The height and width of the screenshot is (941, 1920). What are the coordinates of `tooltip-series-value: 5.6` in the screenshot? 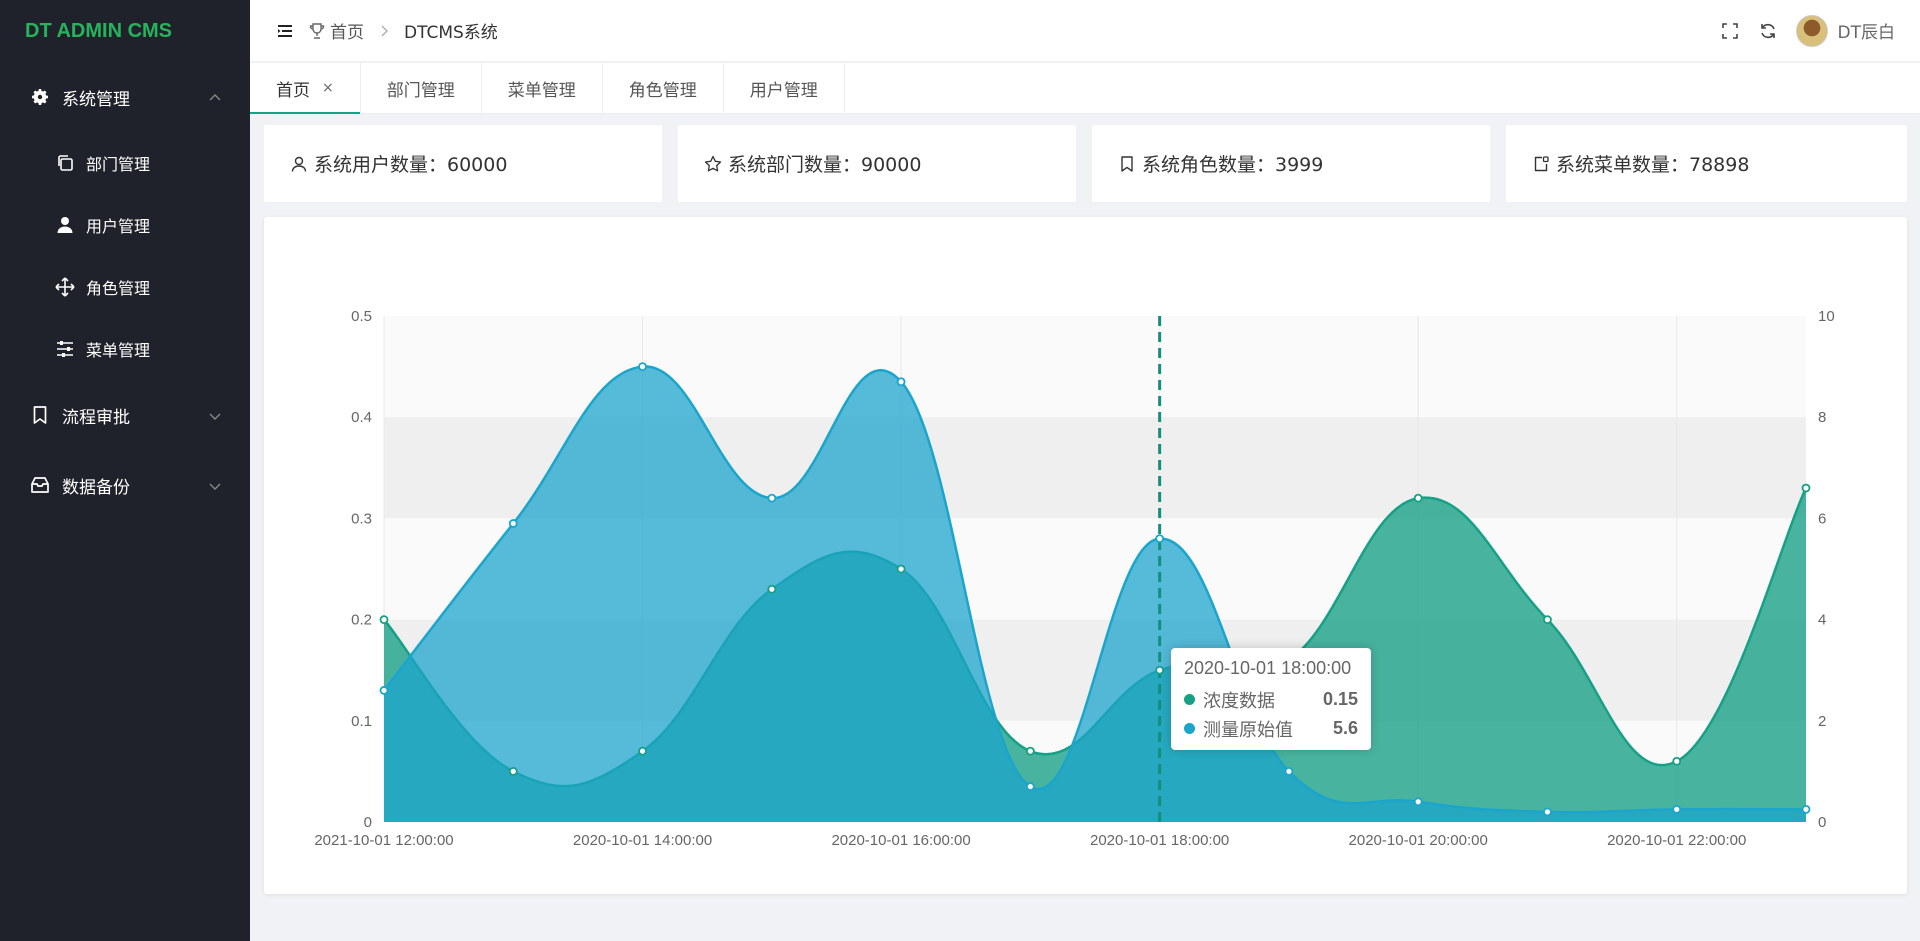 It's located at (1345, 728).